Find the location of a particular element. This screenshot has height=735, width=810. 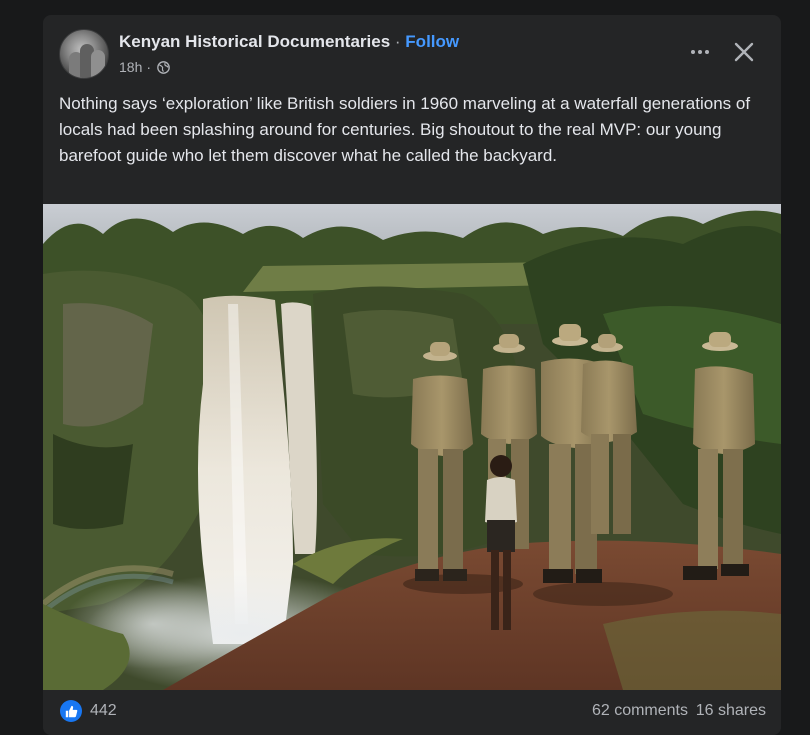

reactions-bar: 442 62 comments 16 shares is located at coordinates (412, 712).